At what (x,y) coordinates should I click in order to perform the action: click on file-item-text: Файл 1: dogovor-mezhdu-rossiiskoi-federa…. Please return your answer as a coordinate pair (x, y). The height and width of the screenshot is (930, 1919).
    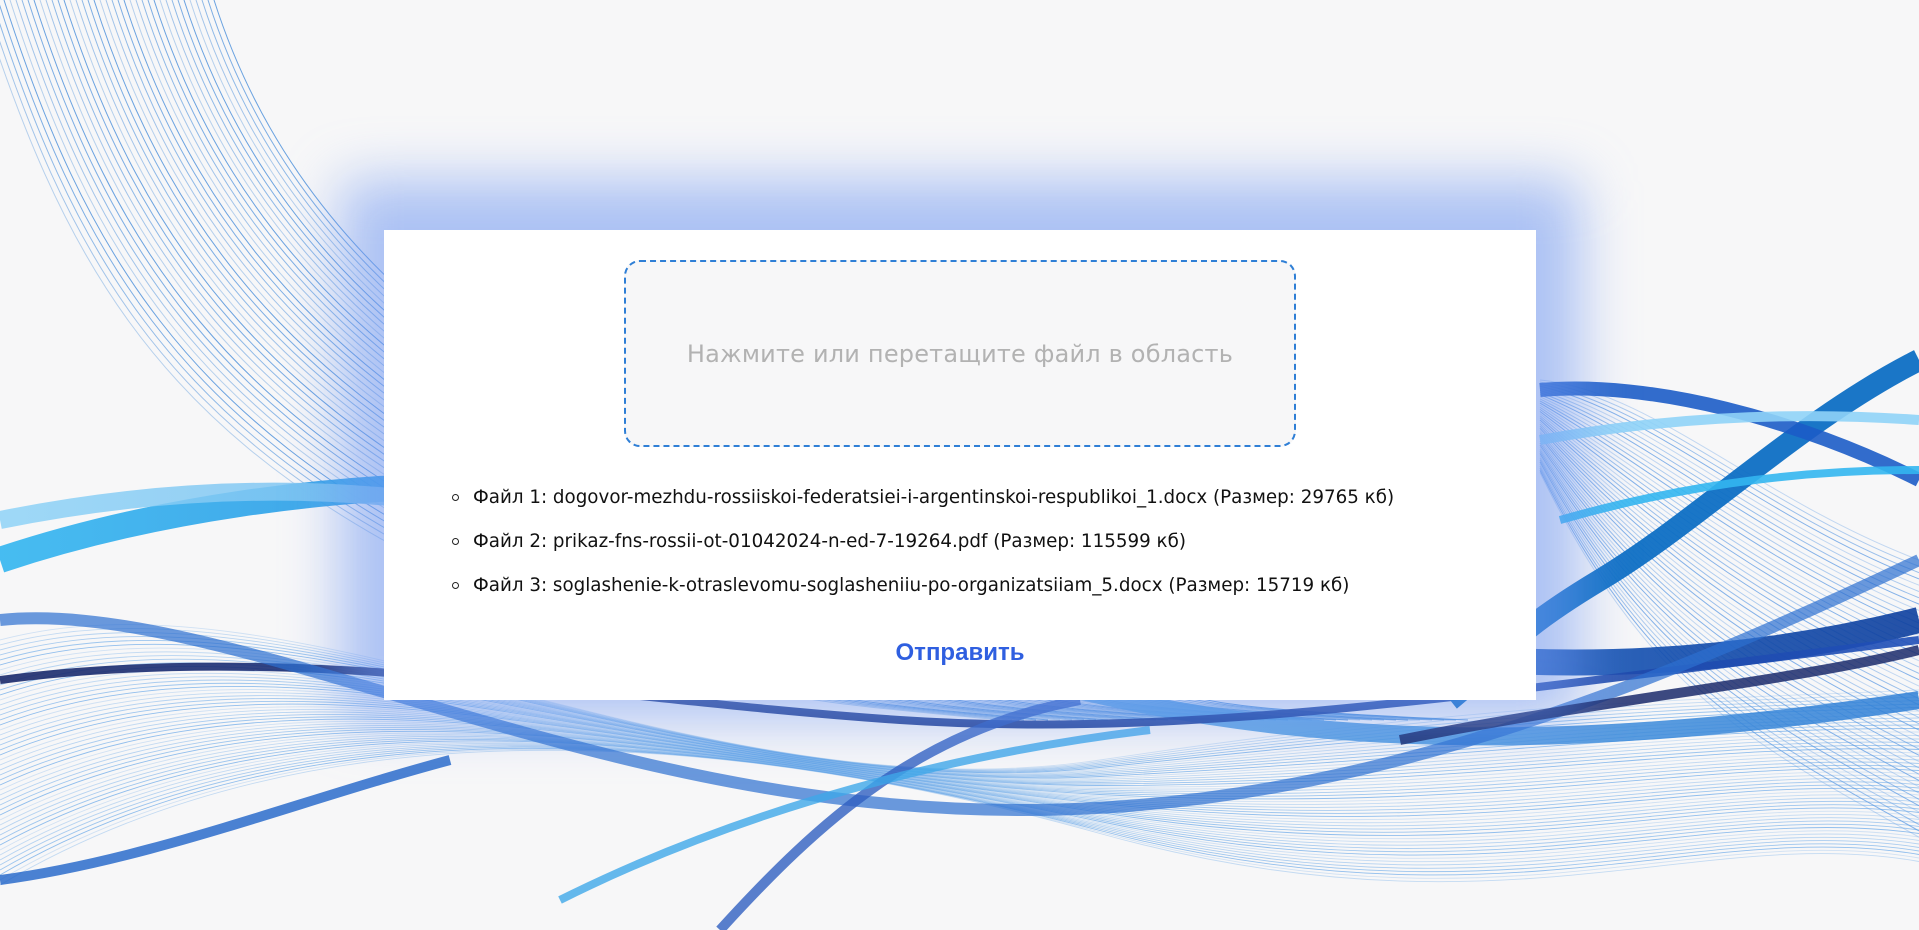
    Looking at the image, I should click on (934, 497).